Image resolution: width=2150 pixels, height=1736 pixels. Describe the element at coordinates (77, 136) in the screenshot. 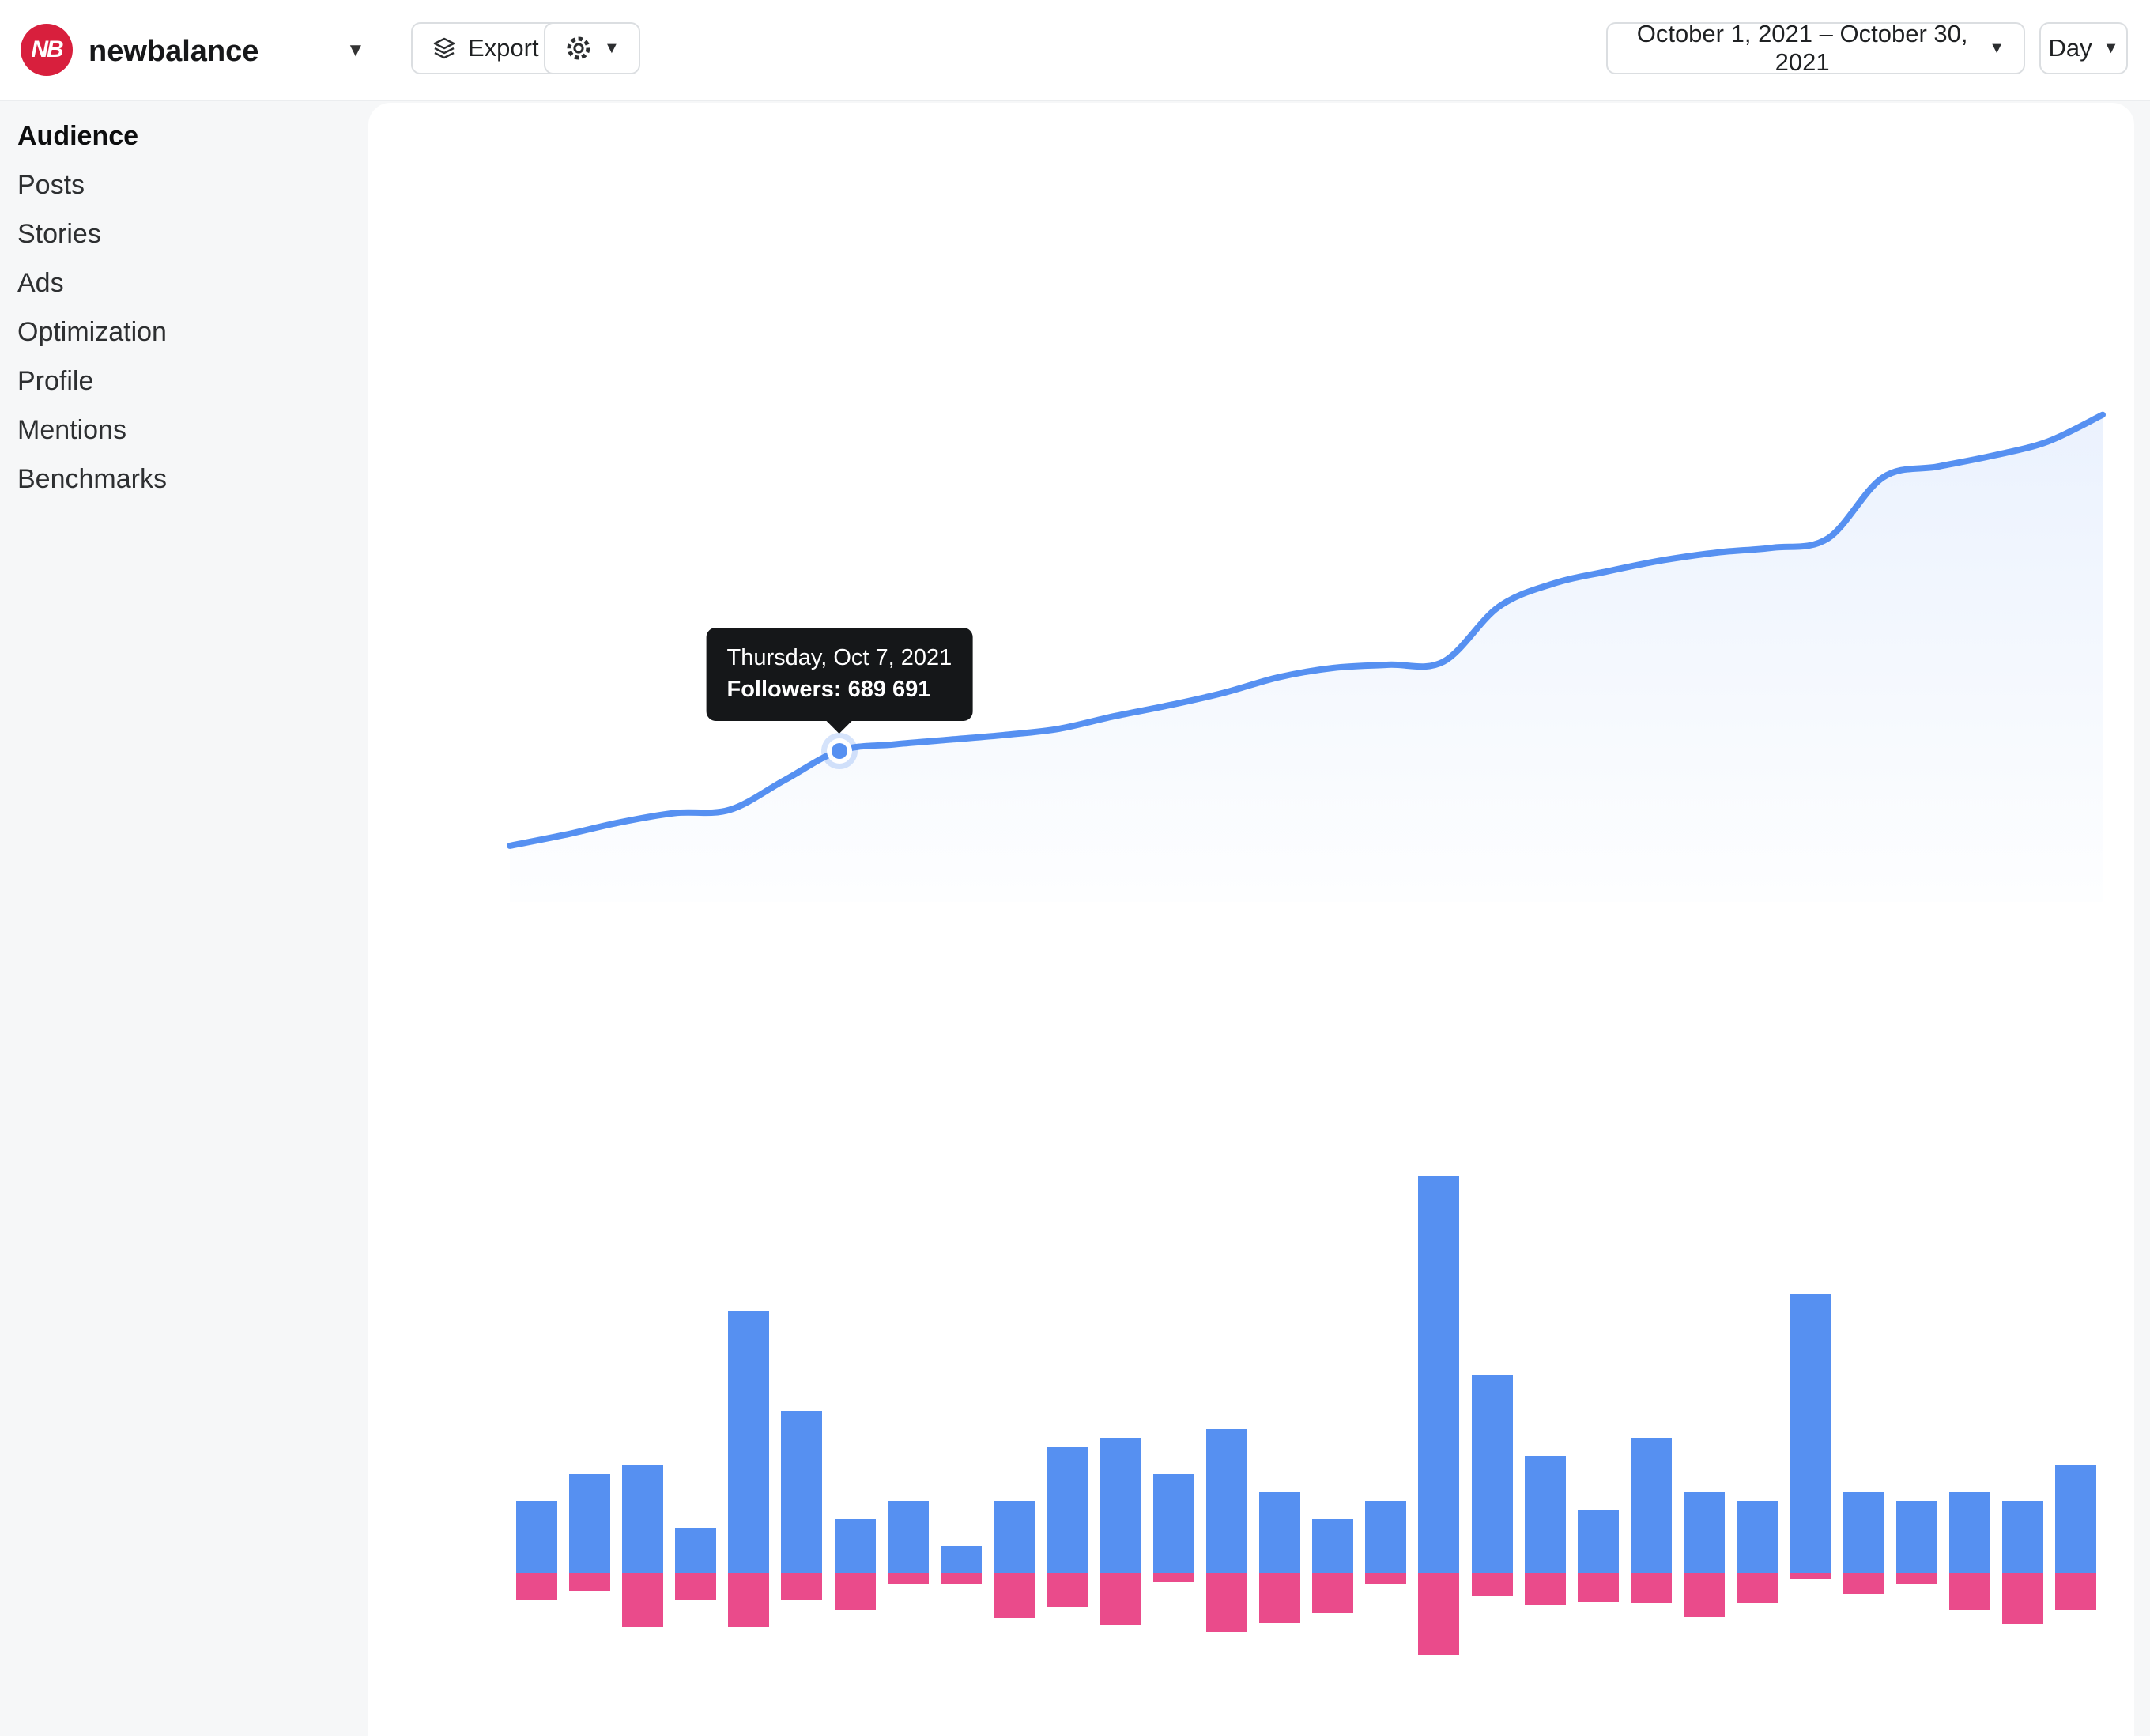

I see `sidebar-item-audience: Audience` at that location.